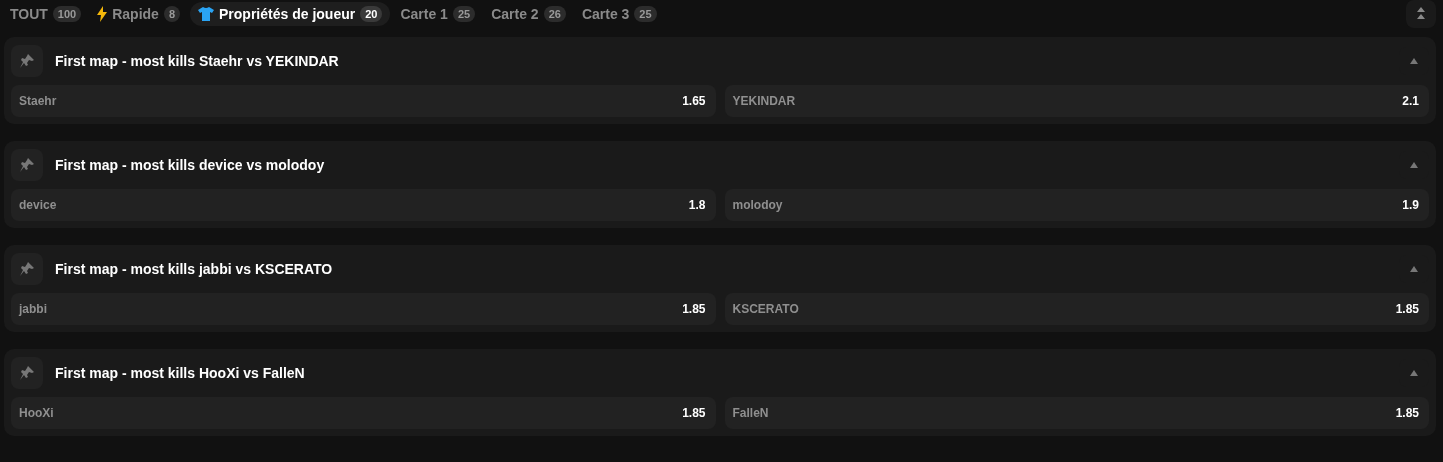  I want to click on count-badge: 100, so click(67, 14).